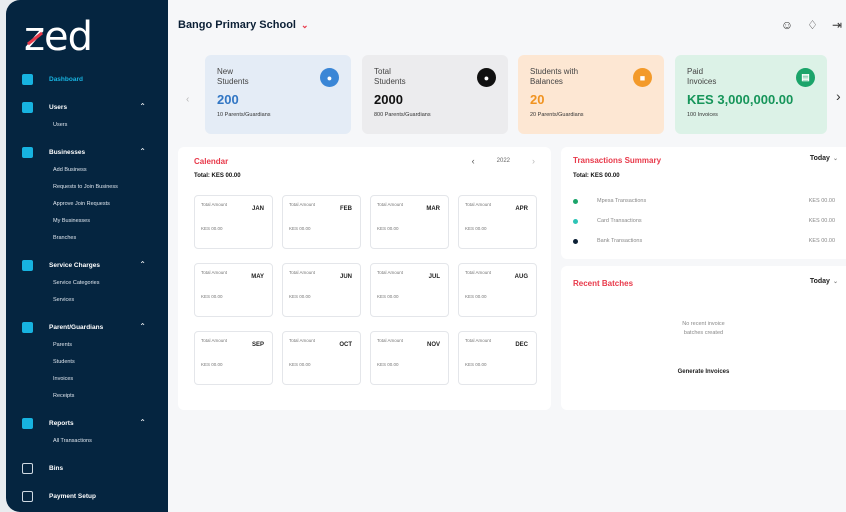 The height and width of the screenshot is (512, 846). Describe the element at coordinates (87, 186) in the screenshot. I see `sidebar-subitem: Requests to Join Business` at that location.